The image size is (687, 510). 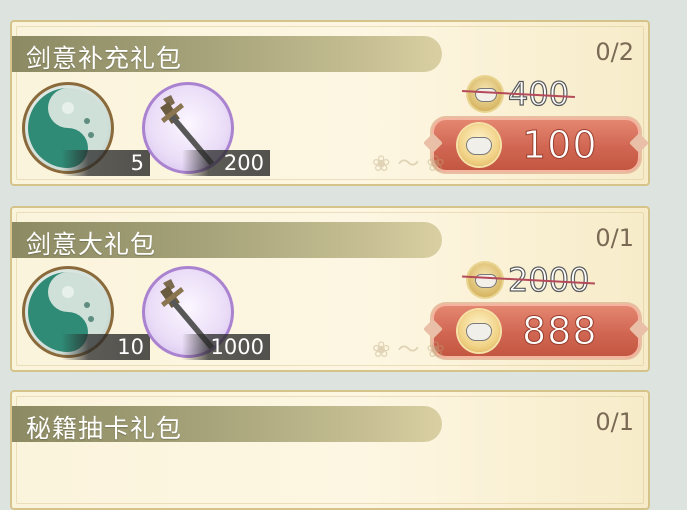 What do you see at coordinates (529, 280) in the screenshot?
I see `original-price: 2000` at bounding box center [529, 280].